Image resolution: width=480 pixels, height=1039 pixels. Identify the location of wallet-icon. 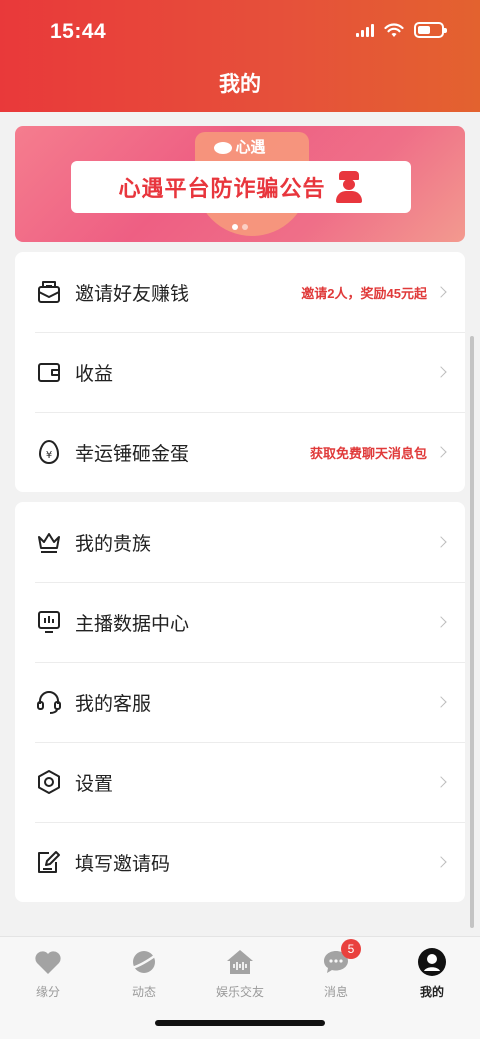
(49, 372).